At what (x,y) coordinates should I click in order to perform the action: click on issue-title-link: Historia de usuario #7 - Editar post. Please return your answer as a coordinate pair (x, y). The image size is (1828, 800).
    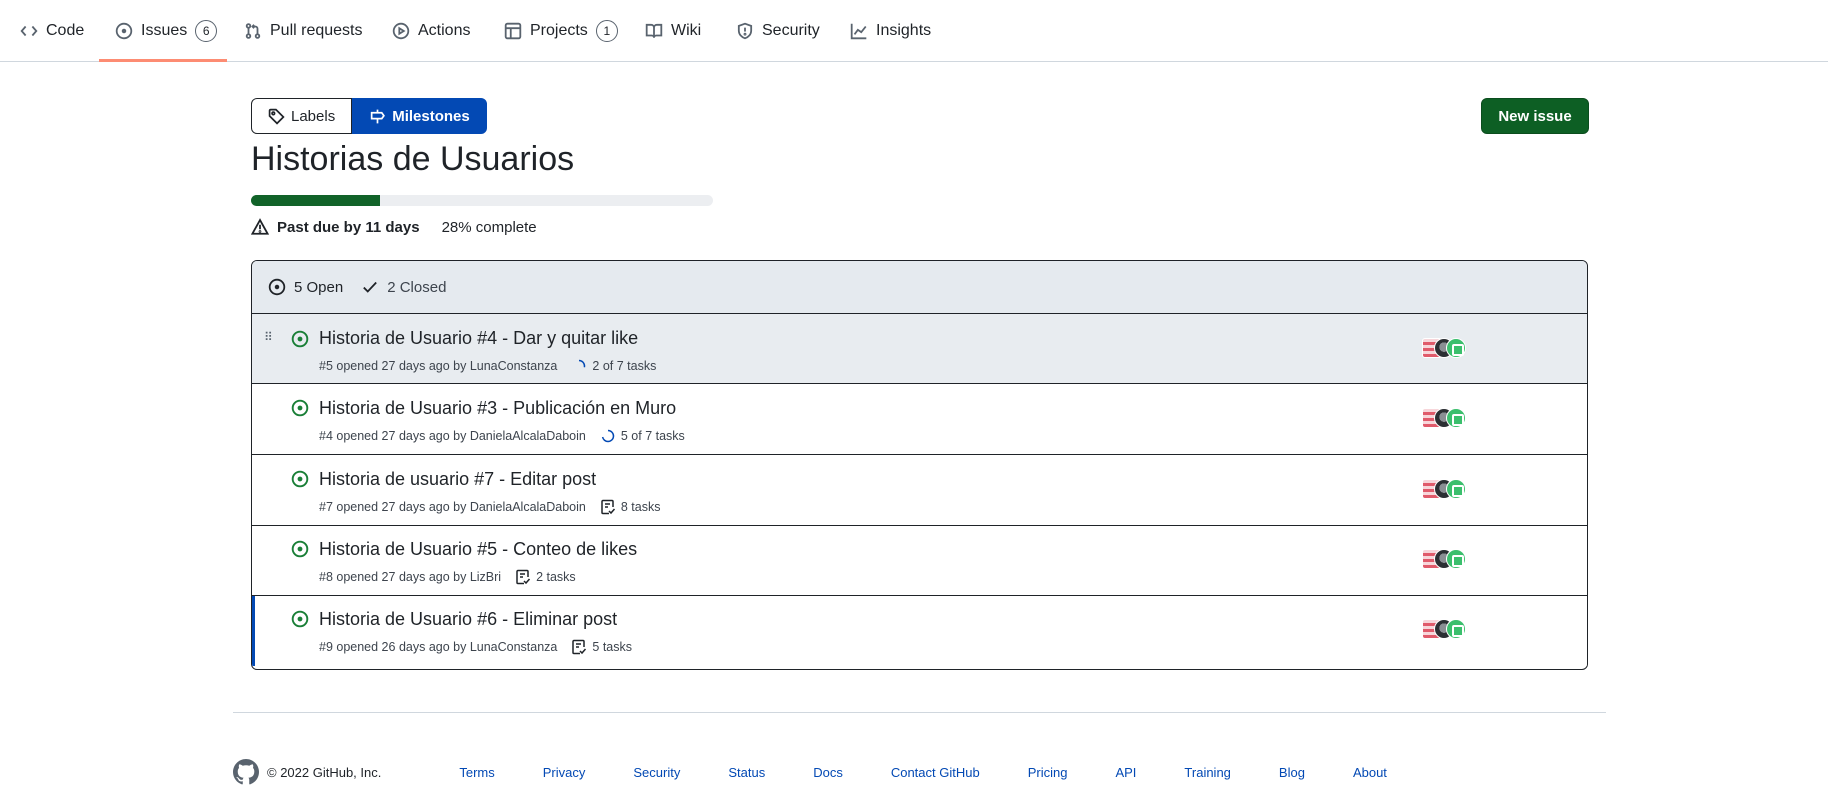
    Looking at the image, I should click on (457, 479).